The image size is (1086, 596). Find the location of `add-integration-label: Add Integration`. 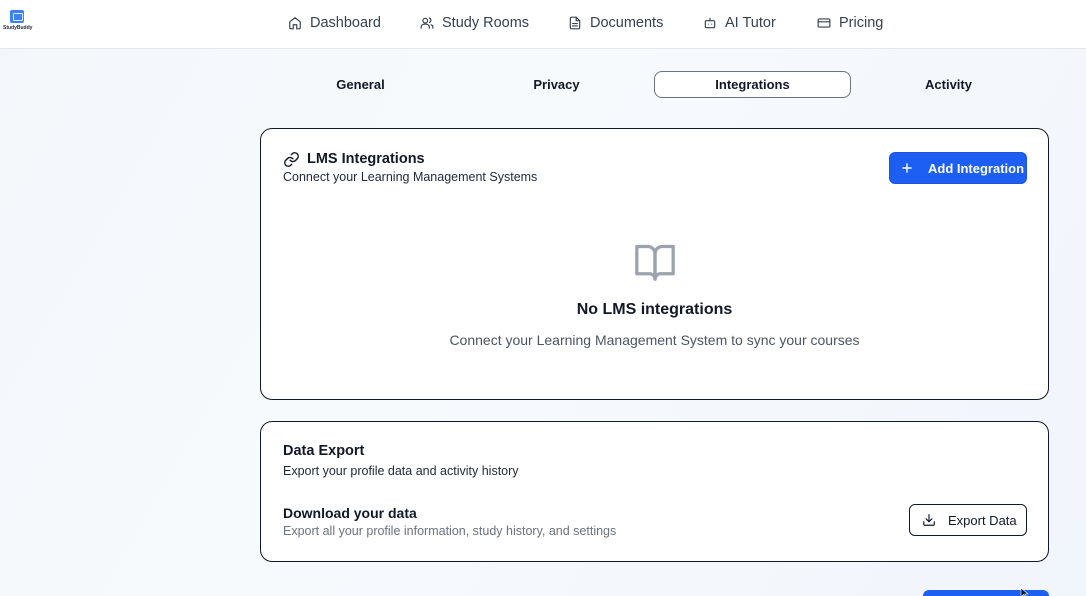

add-integration-label: Add Integration is located at coordinates (976, 168).